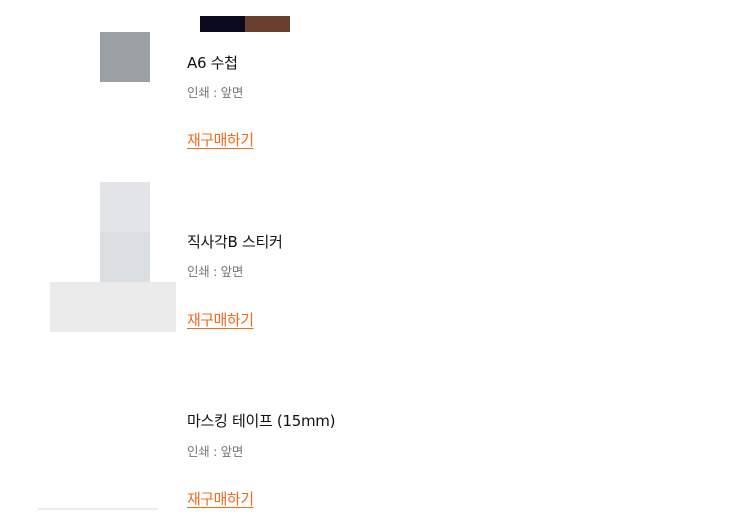 This screenshot has height=532, width=749. I want to click on top-product-swatch, so click(245, 24).